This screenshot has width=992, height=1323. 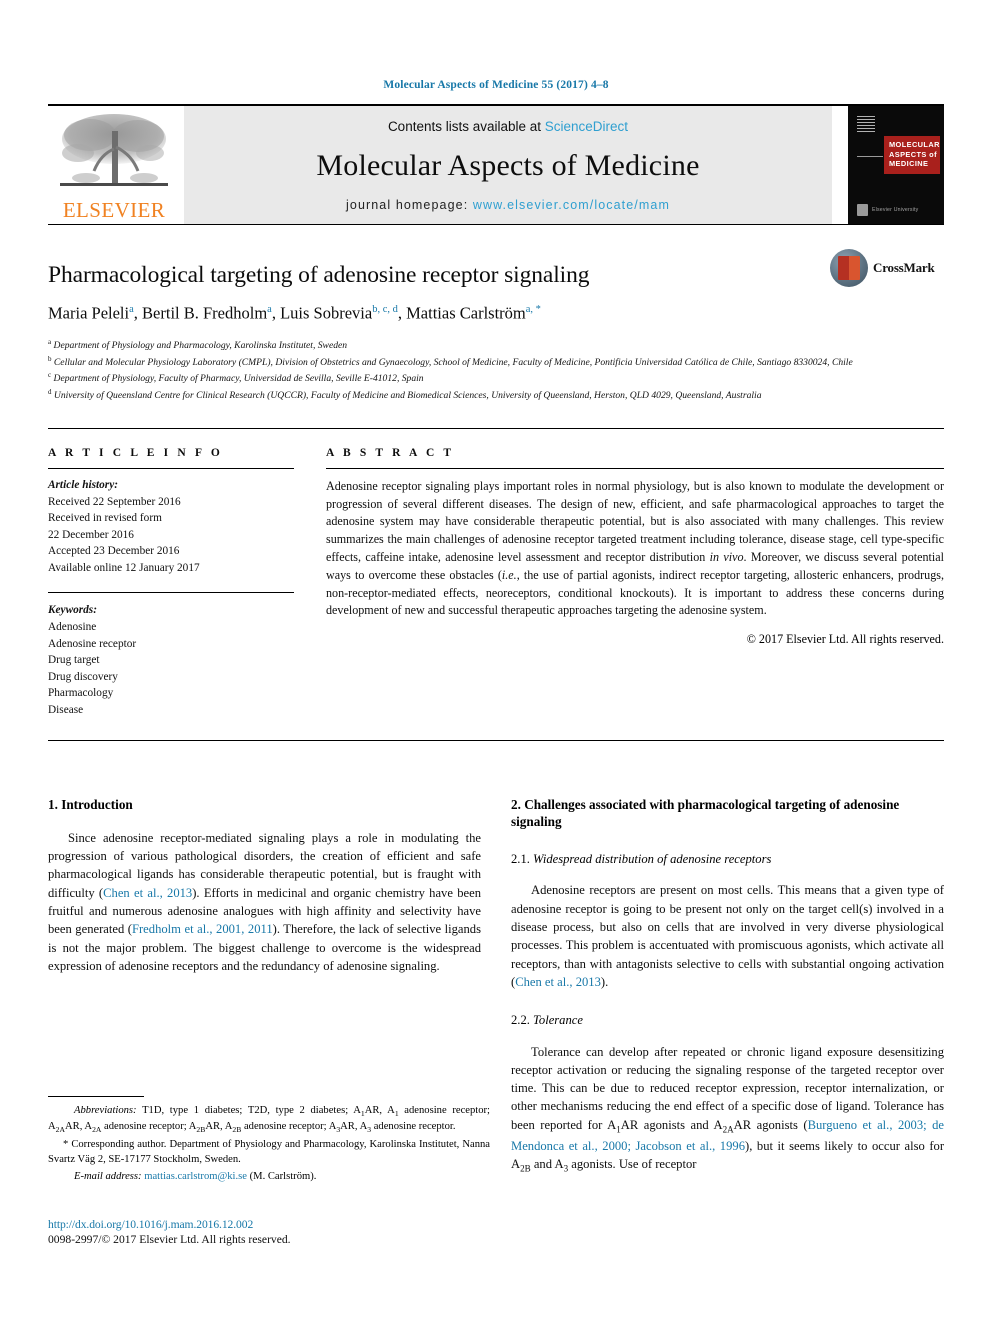 What do you see at coordinates (509, 574) in the screenshot?
I see `abstract-italic-2: i.e.` at bounding box center [509, 574].